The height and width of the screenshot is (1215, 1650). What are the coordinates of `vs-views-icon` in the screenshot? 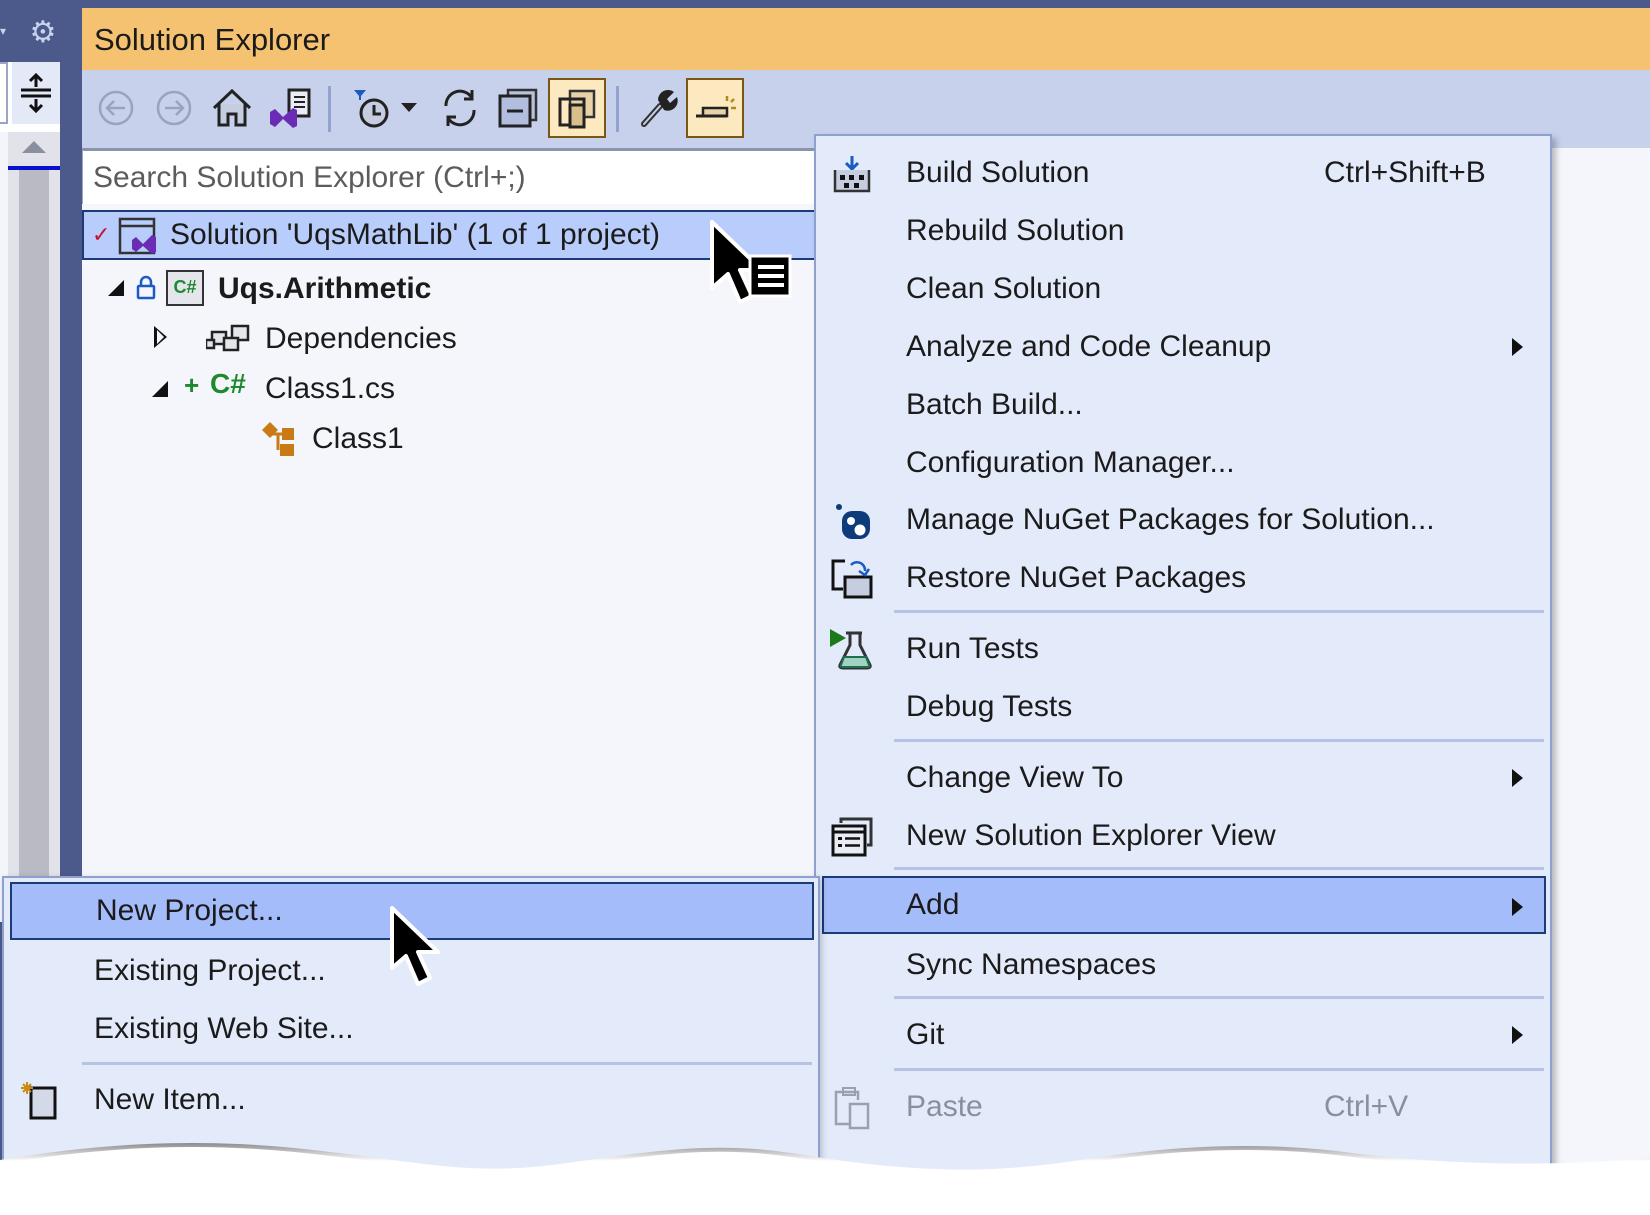 It's located at (290, 108).